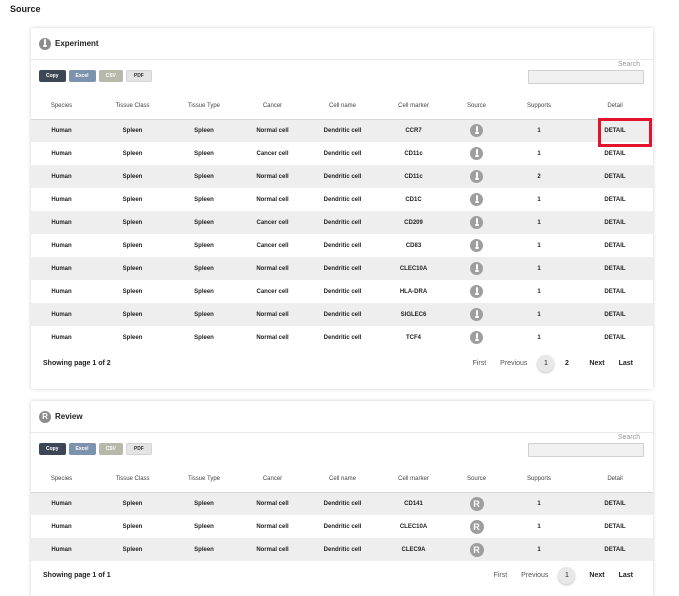 The width and height of the screenshot is (679, 596). I want to click on experiment-toolbar: Copy Excel CSV PDF Search, so click(342, 77).